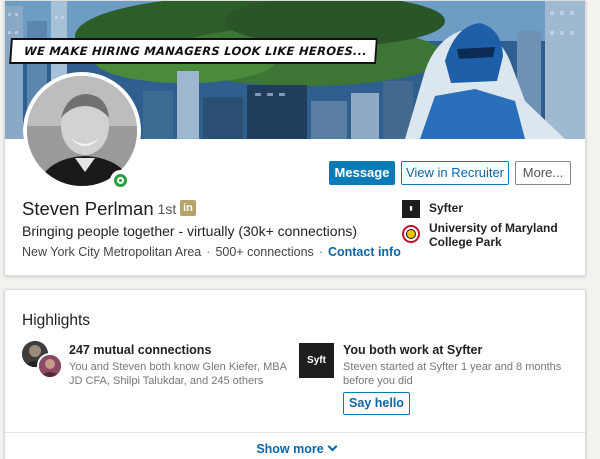 The height and width of the screenshot is (459, 600). Describe the element at coordinates (88, 208) in the screenshot. I see `profile-name: Steven Perlman` at that location.